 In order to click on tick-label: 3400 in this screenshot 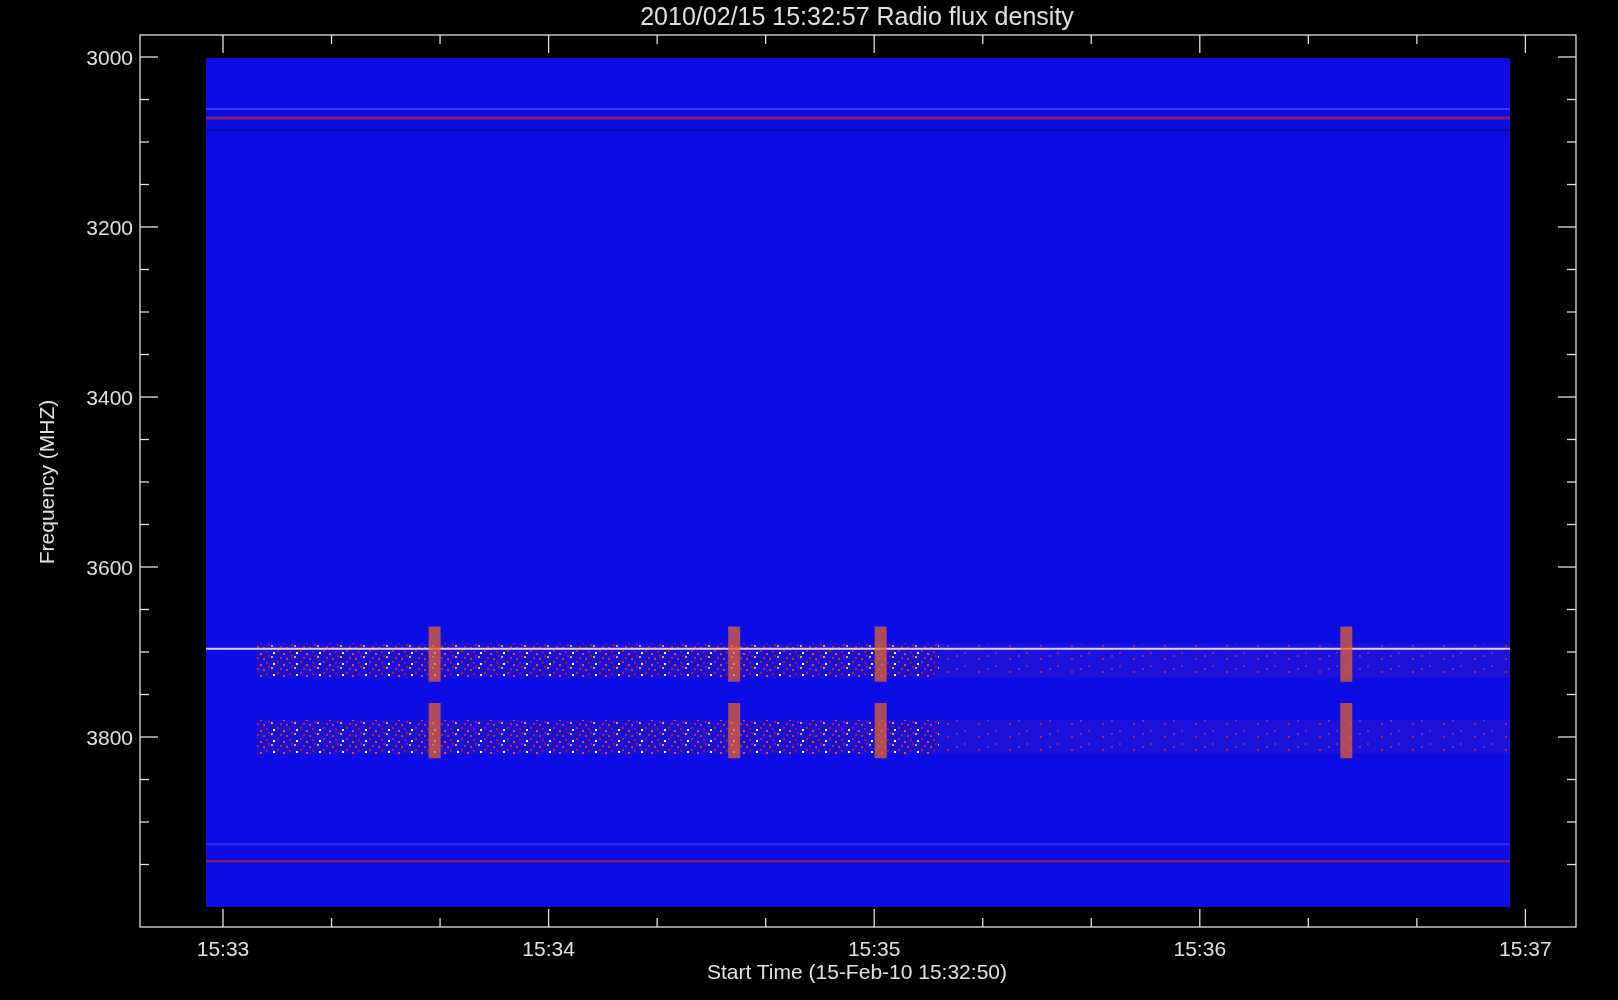, I will do `click(109, 397)`.